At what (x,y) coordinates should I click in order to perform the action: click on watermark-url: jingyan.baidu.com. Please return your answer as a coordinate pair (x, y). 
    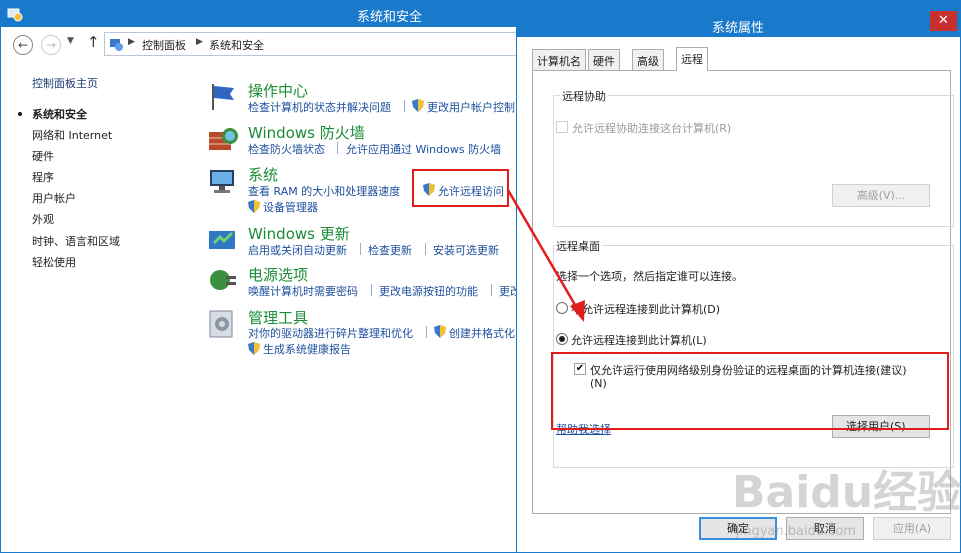
    Looking at the image, I should click on (796, 531).